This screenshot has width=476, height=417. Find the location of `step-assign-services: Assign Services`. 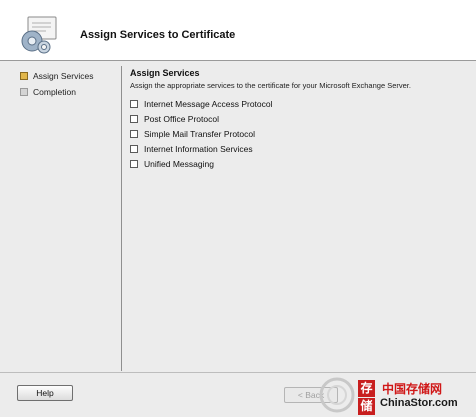

step-assign-services: Assign Services is located at coordinates (56, 76).